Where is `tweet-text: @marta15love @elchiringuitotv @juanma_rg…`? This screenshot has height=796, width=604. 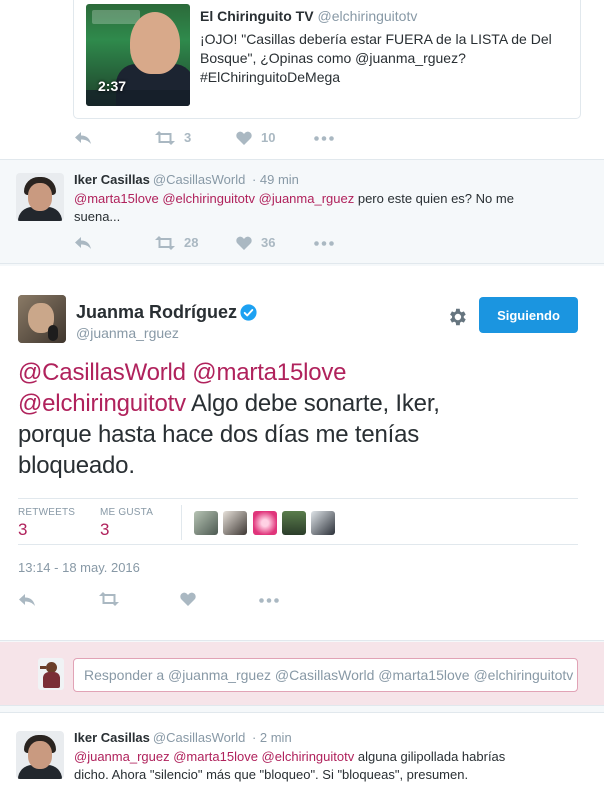 tweet-text: @marta15love @elchiringuitotv @juanma_rg… is located at coordinates (324, 208).